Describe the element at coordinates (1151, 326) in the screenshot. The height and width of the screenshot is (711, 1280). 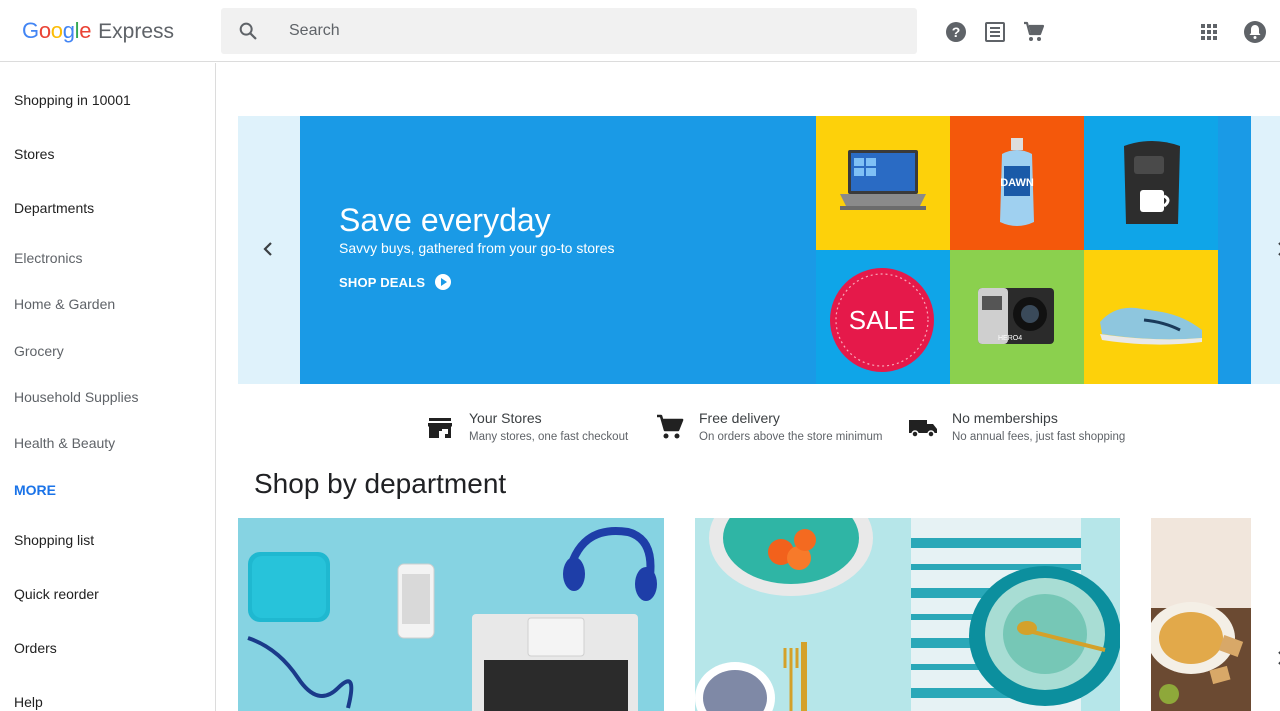
I see `sneaker-icon` at that location.